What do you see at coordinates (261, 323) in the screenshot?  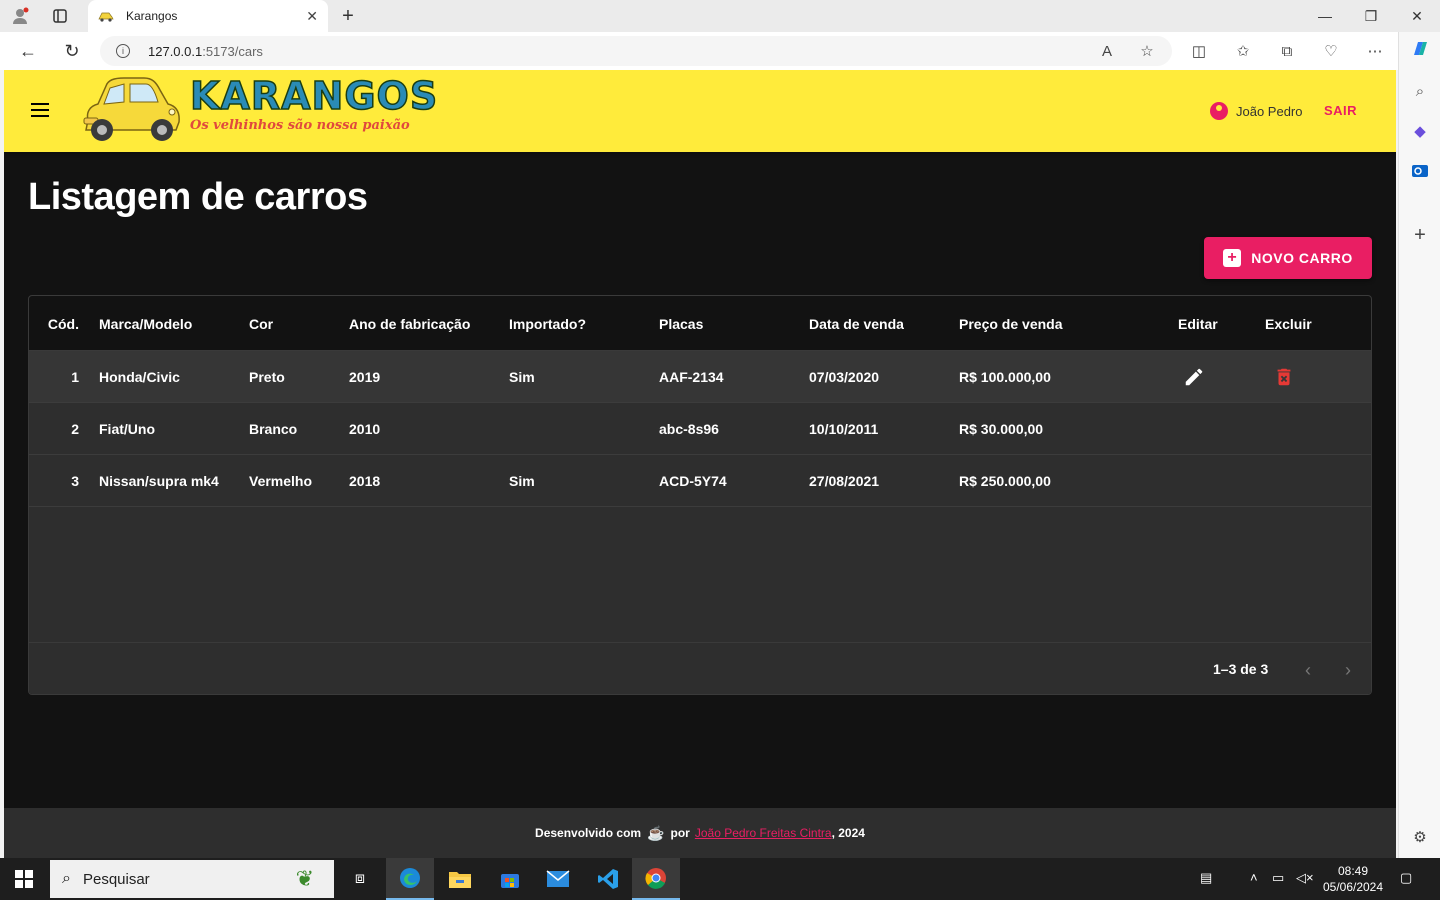 I see `column-header-color: Cor` at bounding box center [261, 323].